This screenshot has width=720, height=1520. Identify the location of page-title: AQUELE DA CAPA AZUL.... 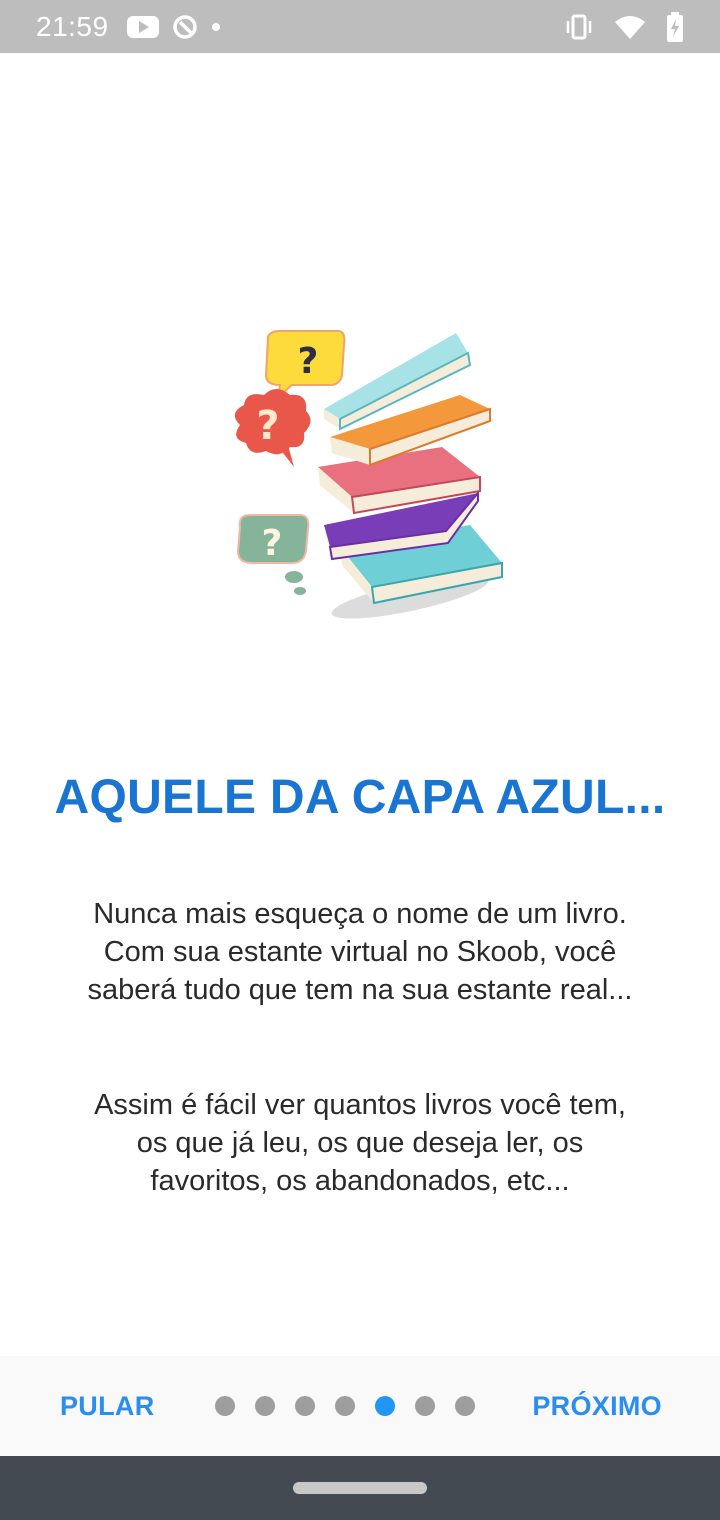
(360, 797).